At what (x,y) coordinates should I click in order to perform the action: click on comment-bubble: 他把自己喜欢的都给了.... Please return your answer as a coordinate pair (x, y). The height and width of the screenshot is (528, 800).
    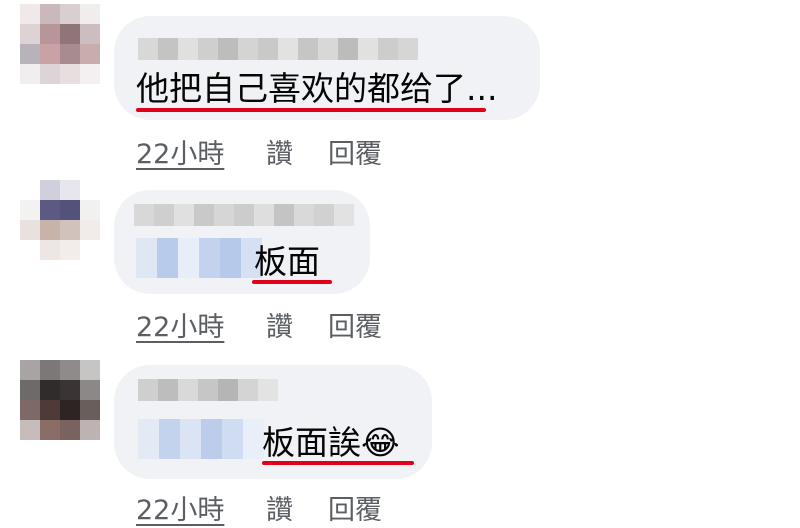
    Looking at the image, I should click on (327, 68).